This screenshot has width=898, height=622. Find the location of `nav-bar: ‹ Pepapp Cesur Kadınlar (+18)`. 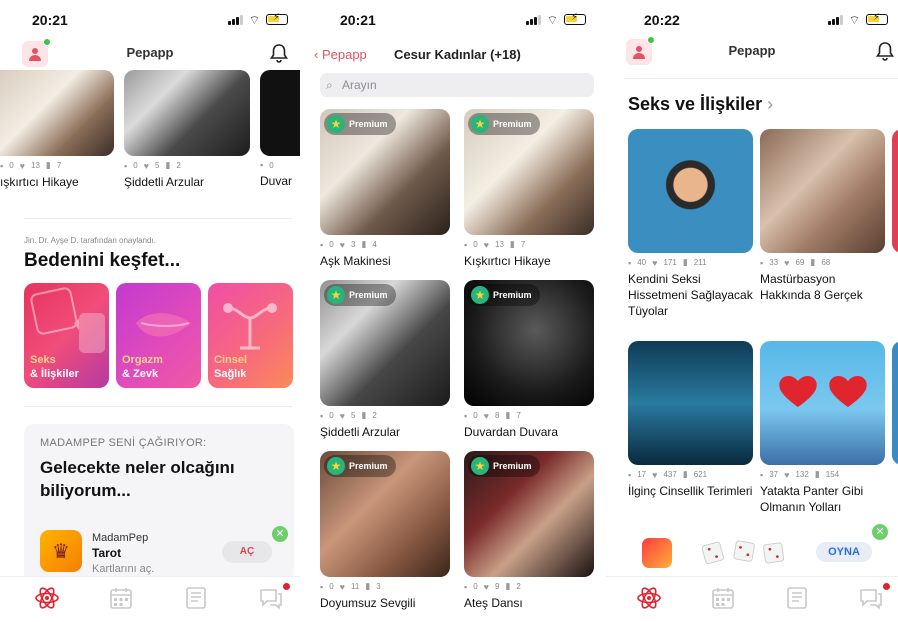

nav-bar: ‹ Pepapp Cesur Kadınlar (+18) is located at coordinates (453, 55).